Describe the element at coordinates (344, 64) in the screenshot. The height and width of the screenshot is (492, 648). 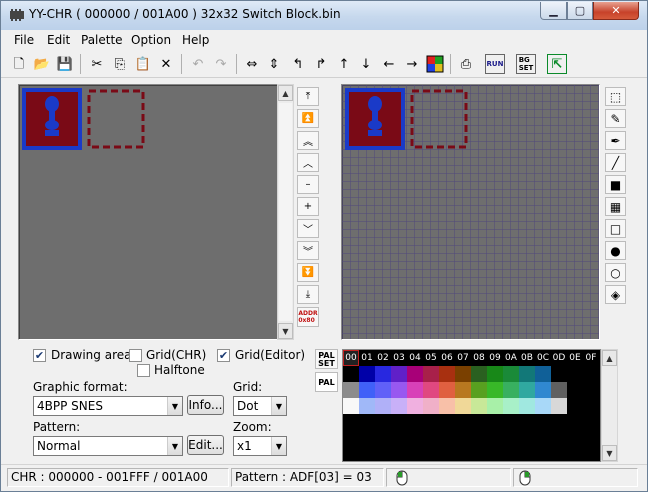
I see `shift-up-icon: ↑` at that location.